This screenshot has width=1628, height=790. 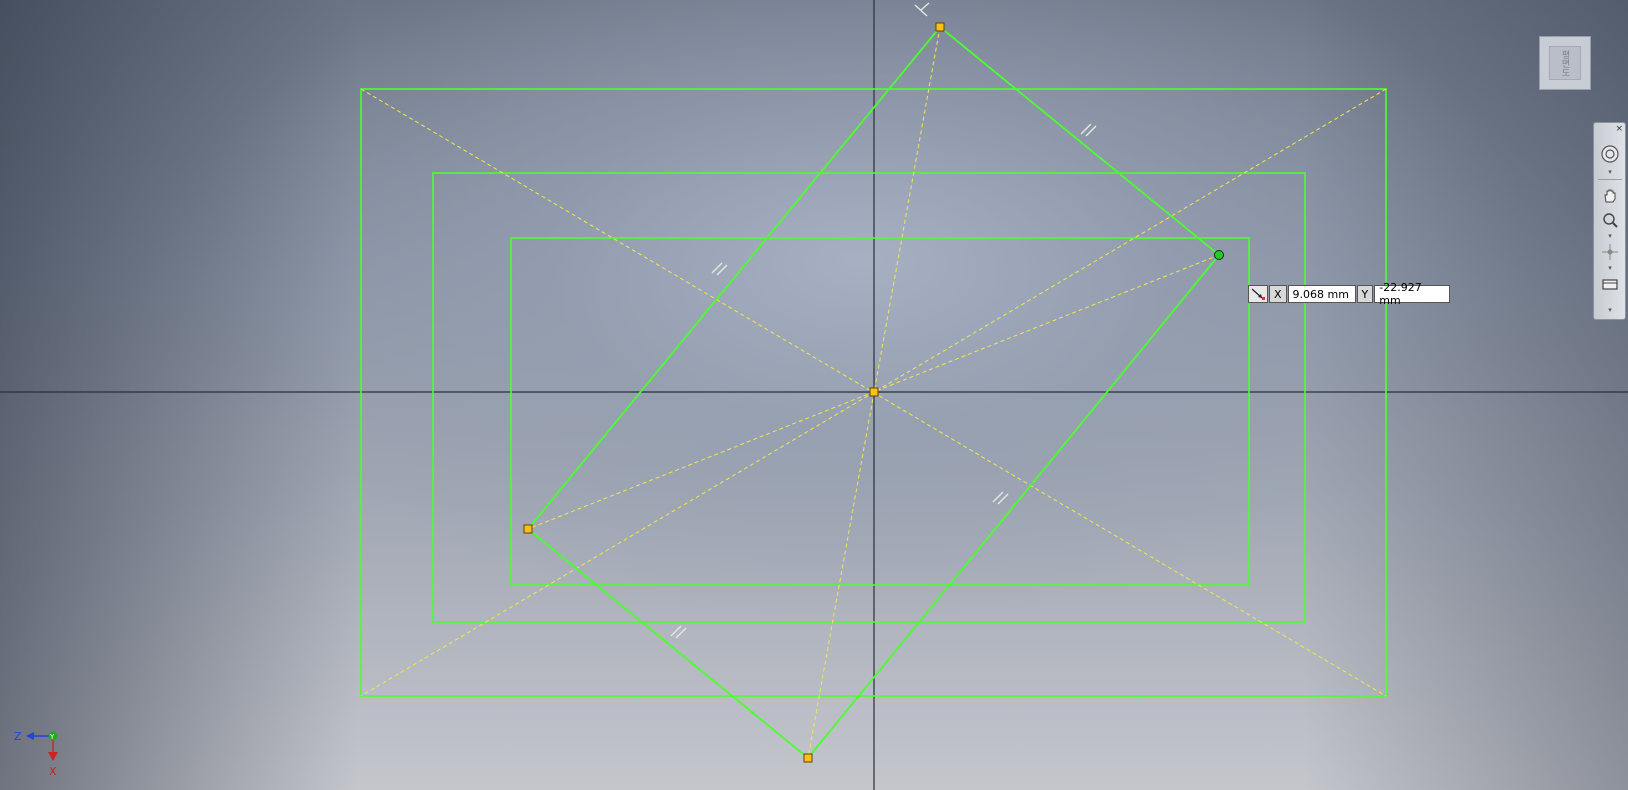 I want to click on pan-hand-icon, so click(x=1610, y=196).